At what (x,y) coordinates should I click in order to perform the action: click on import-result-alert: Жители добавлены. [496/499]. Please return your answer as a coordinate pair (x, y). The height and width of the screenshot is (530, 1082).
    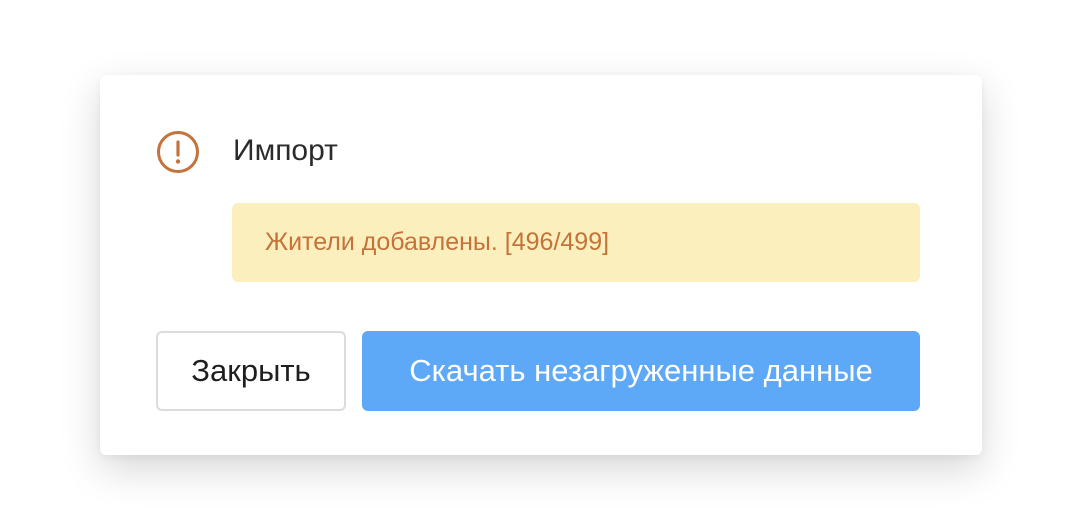
    Looking at the image, I should click on (576, 242).